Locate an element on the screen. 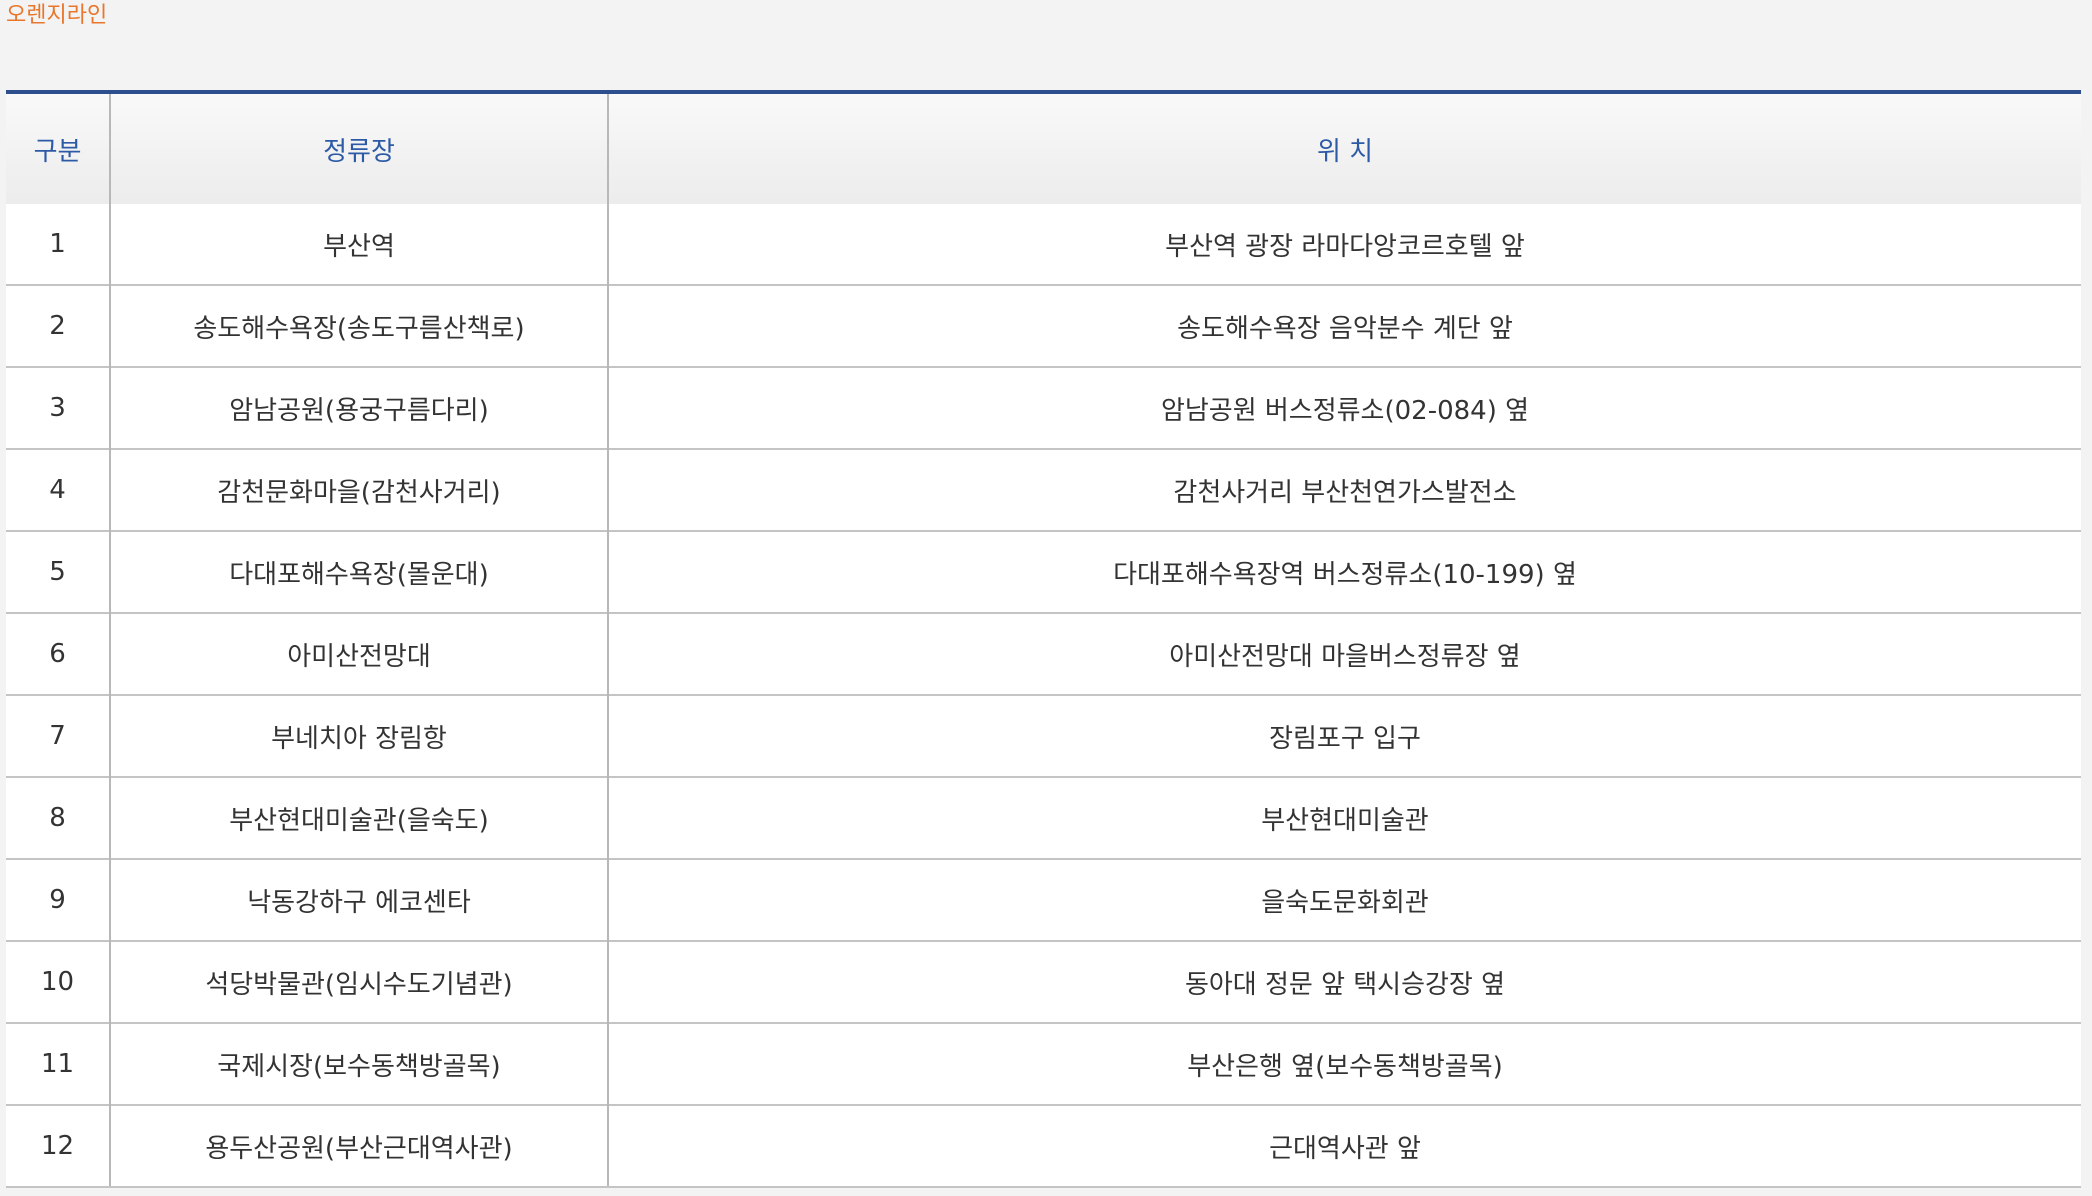 The height and width of the screenshot is (1196, 2092). table-row: 8 부산현대미술관(을숙도) 부산현대미술관 is located at coordinates (1043, 817).